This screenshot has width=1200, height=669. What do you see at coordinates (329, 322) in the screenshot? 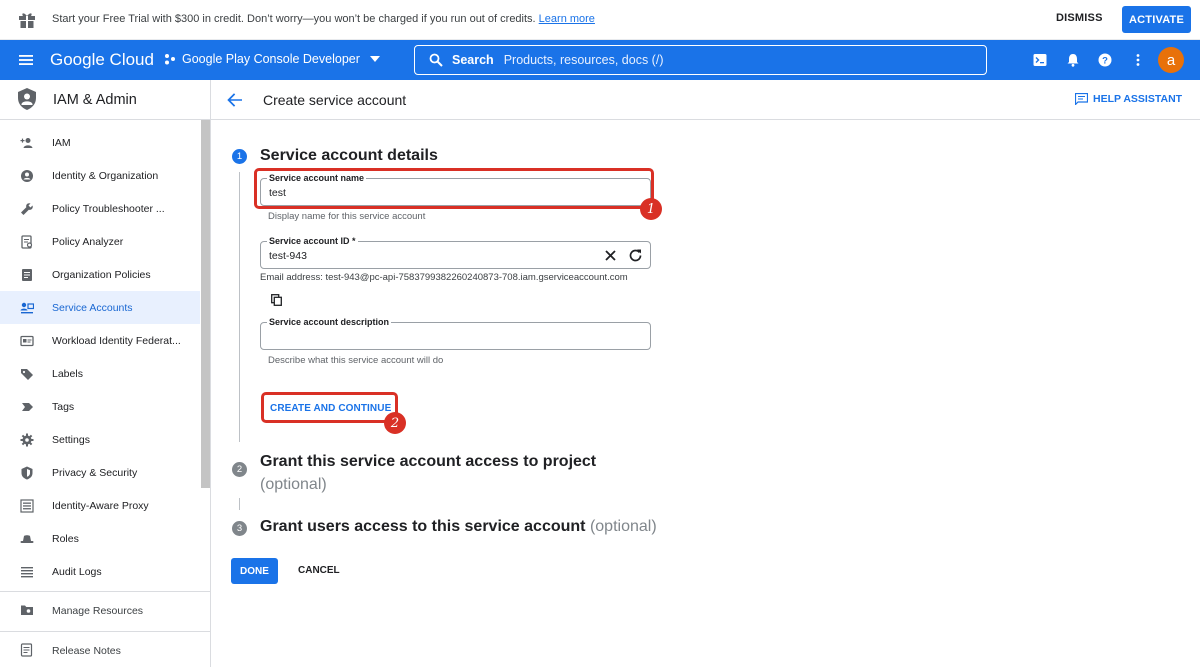
I see `service-account-description-label: Service account description` at bounding box center [329, 322].